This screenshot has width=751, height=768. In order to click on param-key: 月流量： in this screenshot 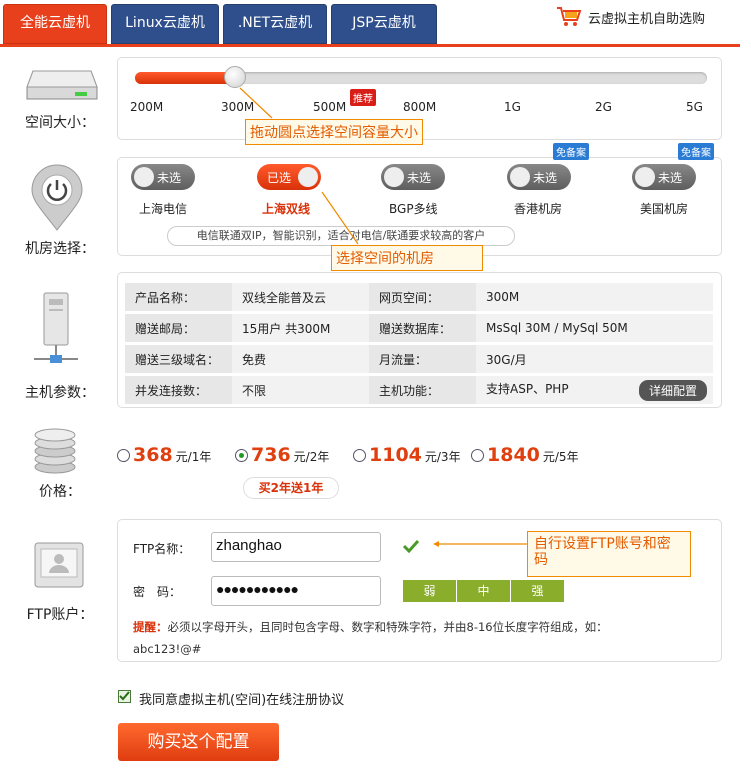, I will do `click(422, 359)`.